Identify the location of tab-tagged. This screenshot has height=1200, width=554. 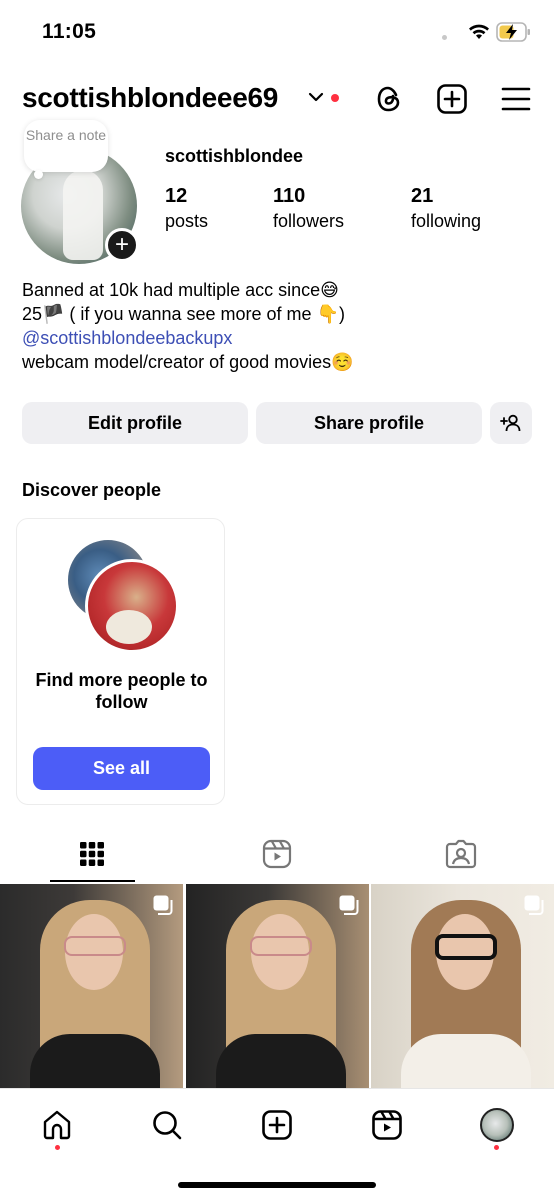
(461, 854).